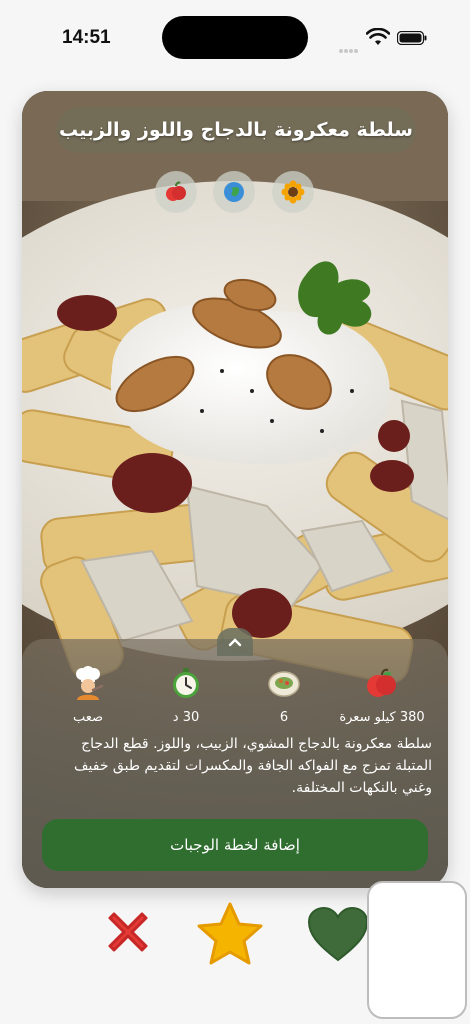 The width and height of the screenshot is (470, 1024). What do you see at coordinates (176, 192) in the screenshot?
I see `apple-tag-icon` at bounding box center [176, 192].